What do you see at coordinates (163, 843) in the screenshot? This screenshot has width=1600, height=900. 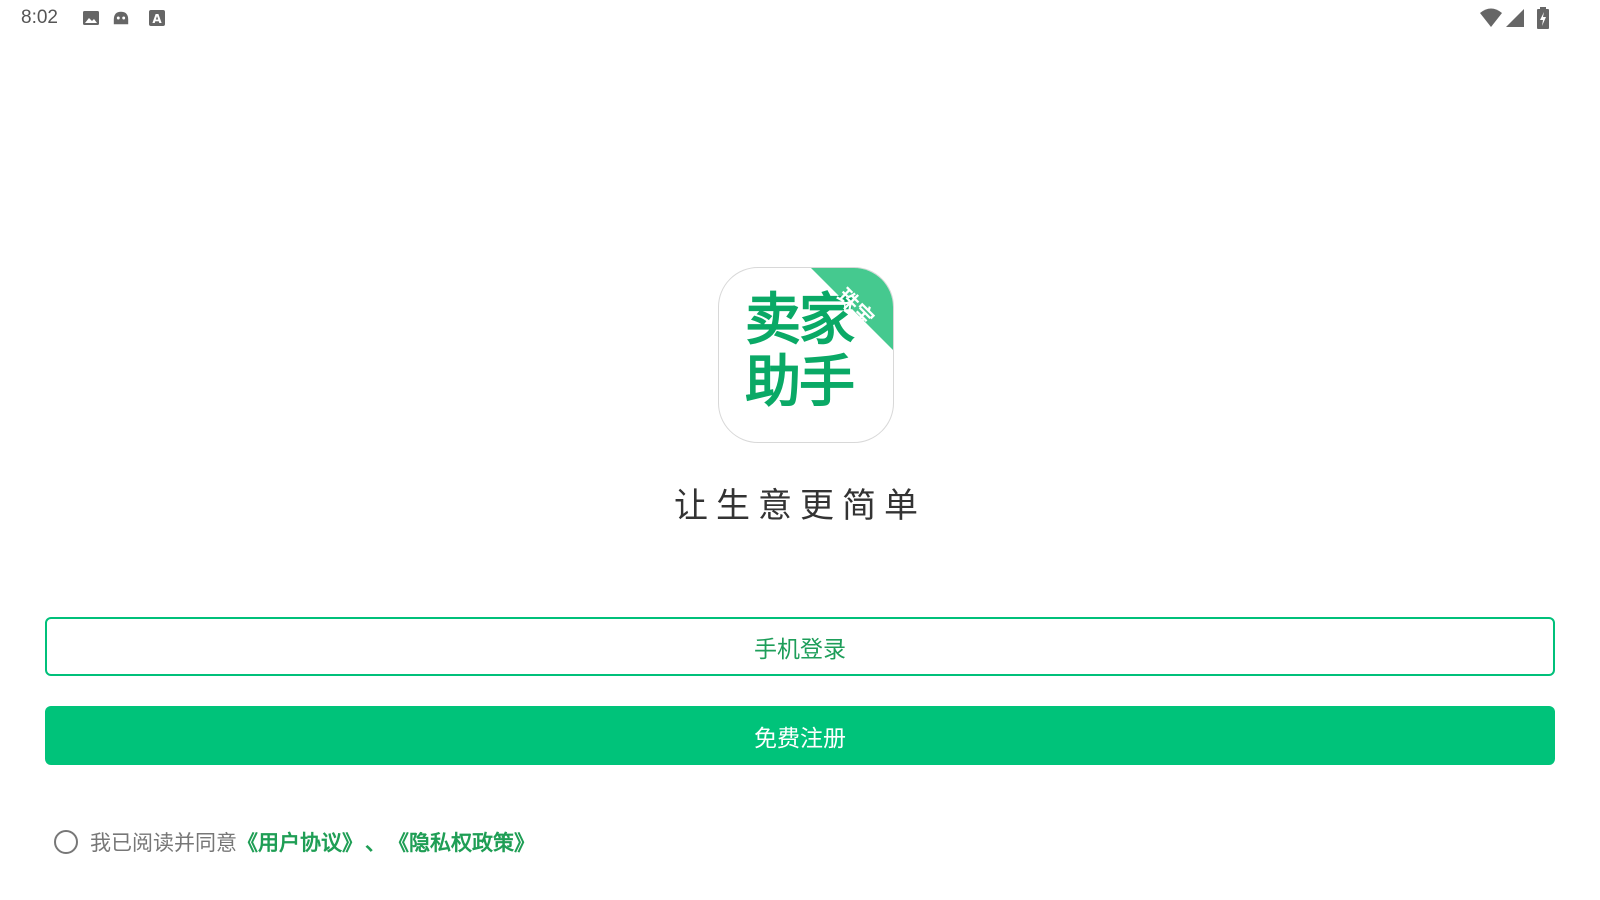 I see `agreement-prefix: 我已阅读并同意` at bounding box center [163, 843].